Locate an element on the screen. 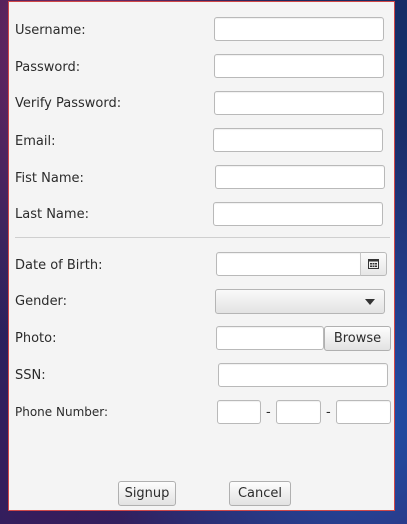  first-name-input is located at coordinates (300, 177).